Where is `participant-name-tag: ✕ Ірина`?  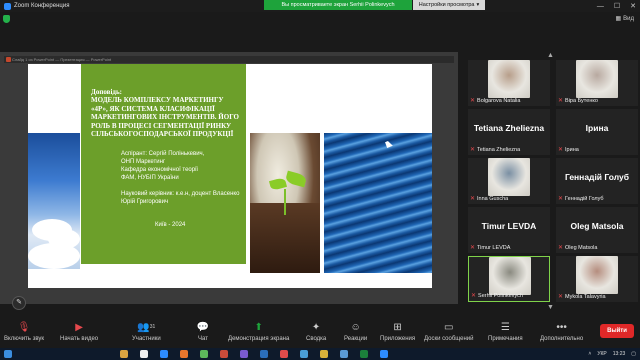 participant-name-tag: ✕ Ірина is located at coordinates (568, 150).